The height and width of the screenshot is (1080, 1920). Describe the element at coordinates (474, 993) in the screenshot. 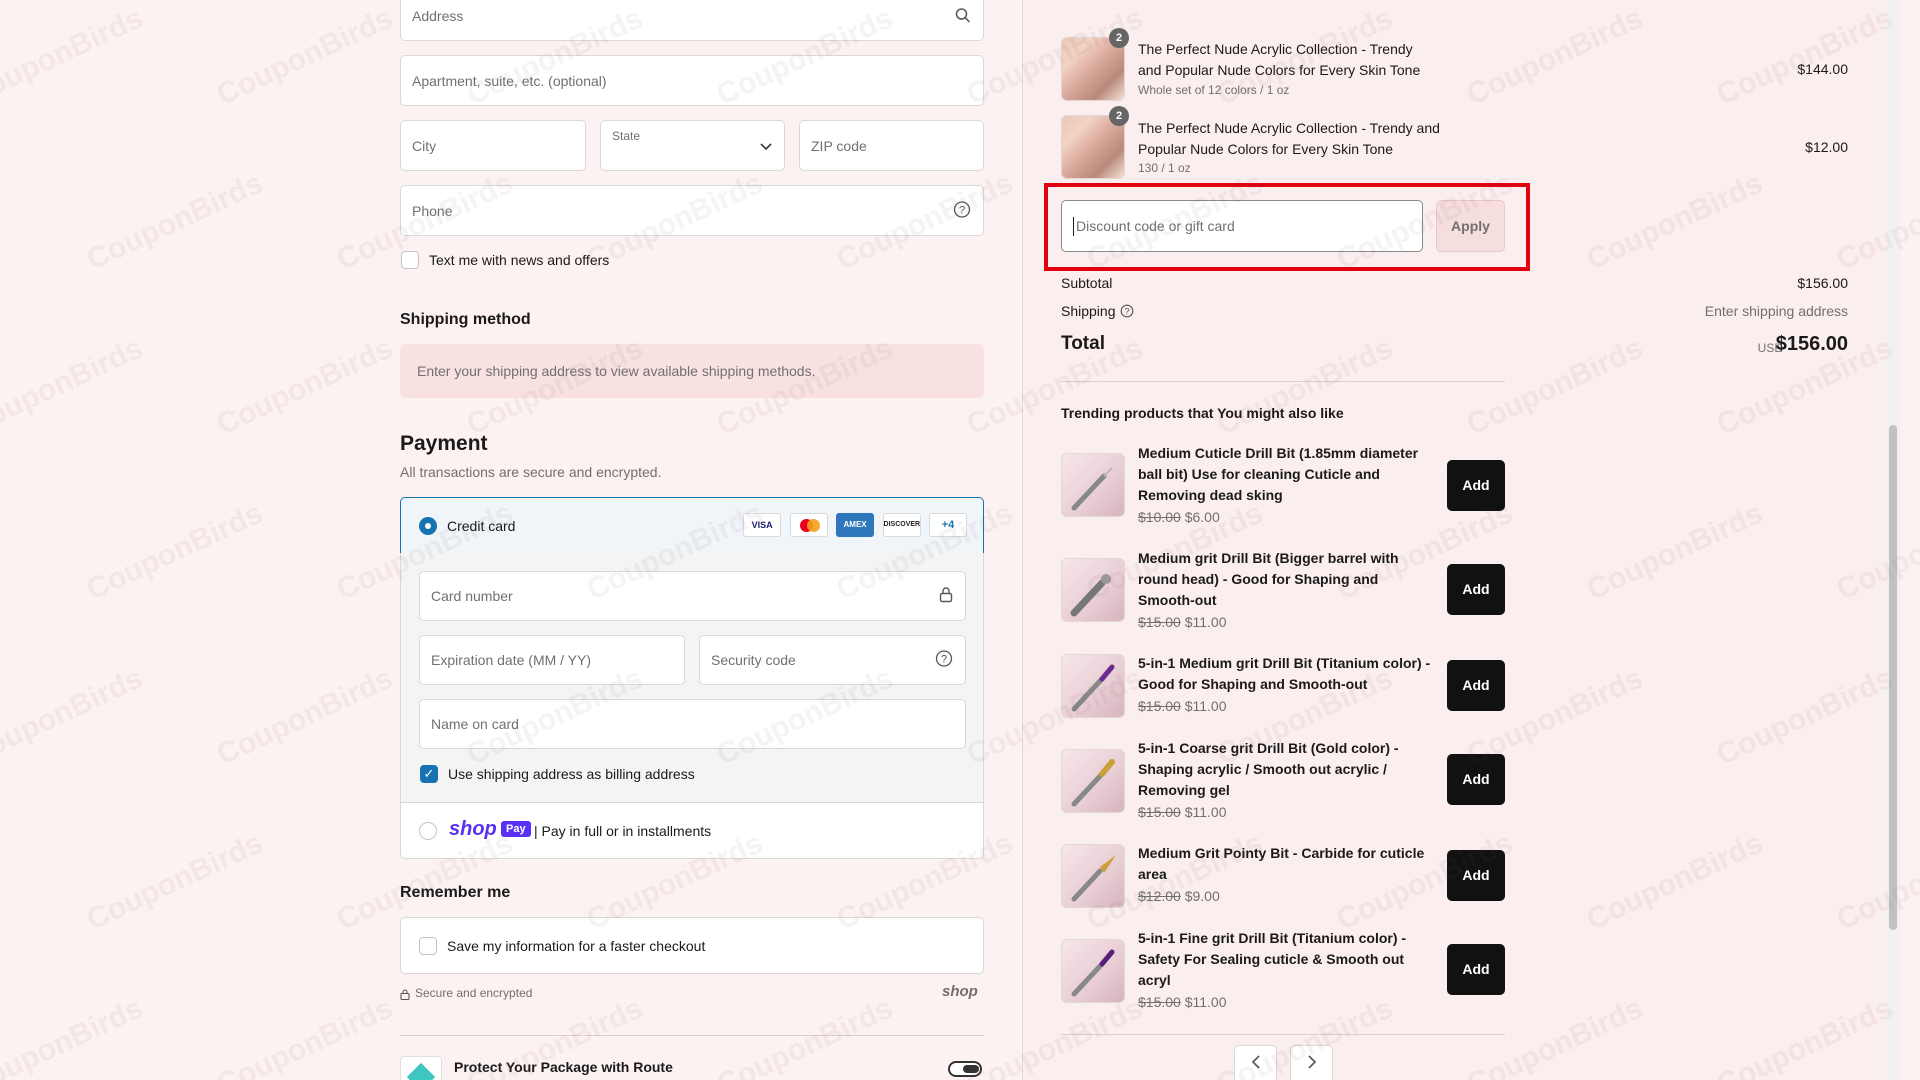

I see `secure-label: Secure and encrypted` at that location.